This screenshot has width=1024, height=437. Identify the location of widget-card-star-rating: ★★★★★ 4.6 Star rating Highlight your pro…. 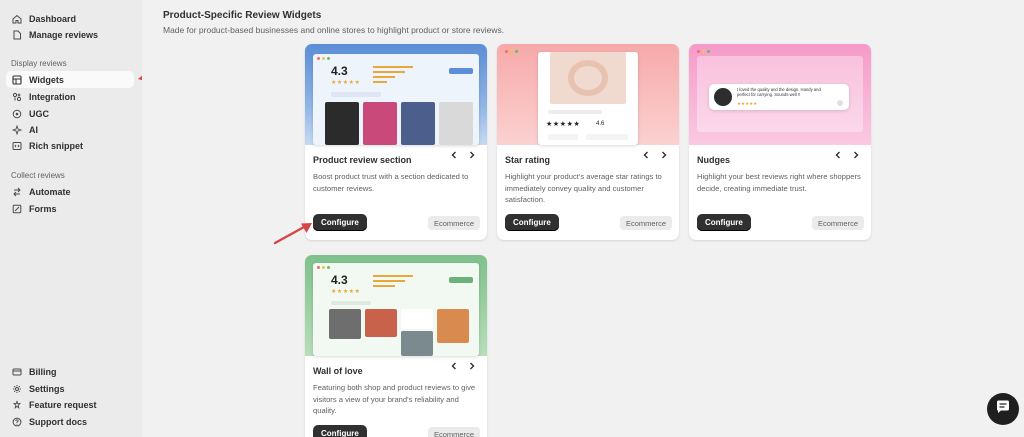
(588, 142).